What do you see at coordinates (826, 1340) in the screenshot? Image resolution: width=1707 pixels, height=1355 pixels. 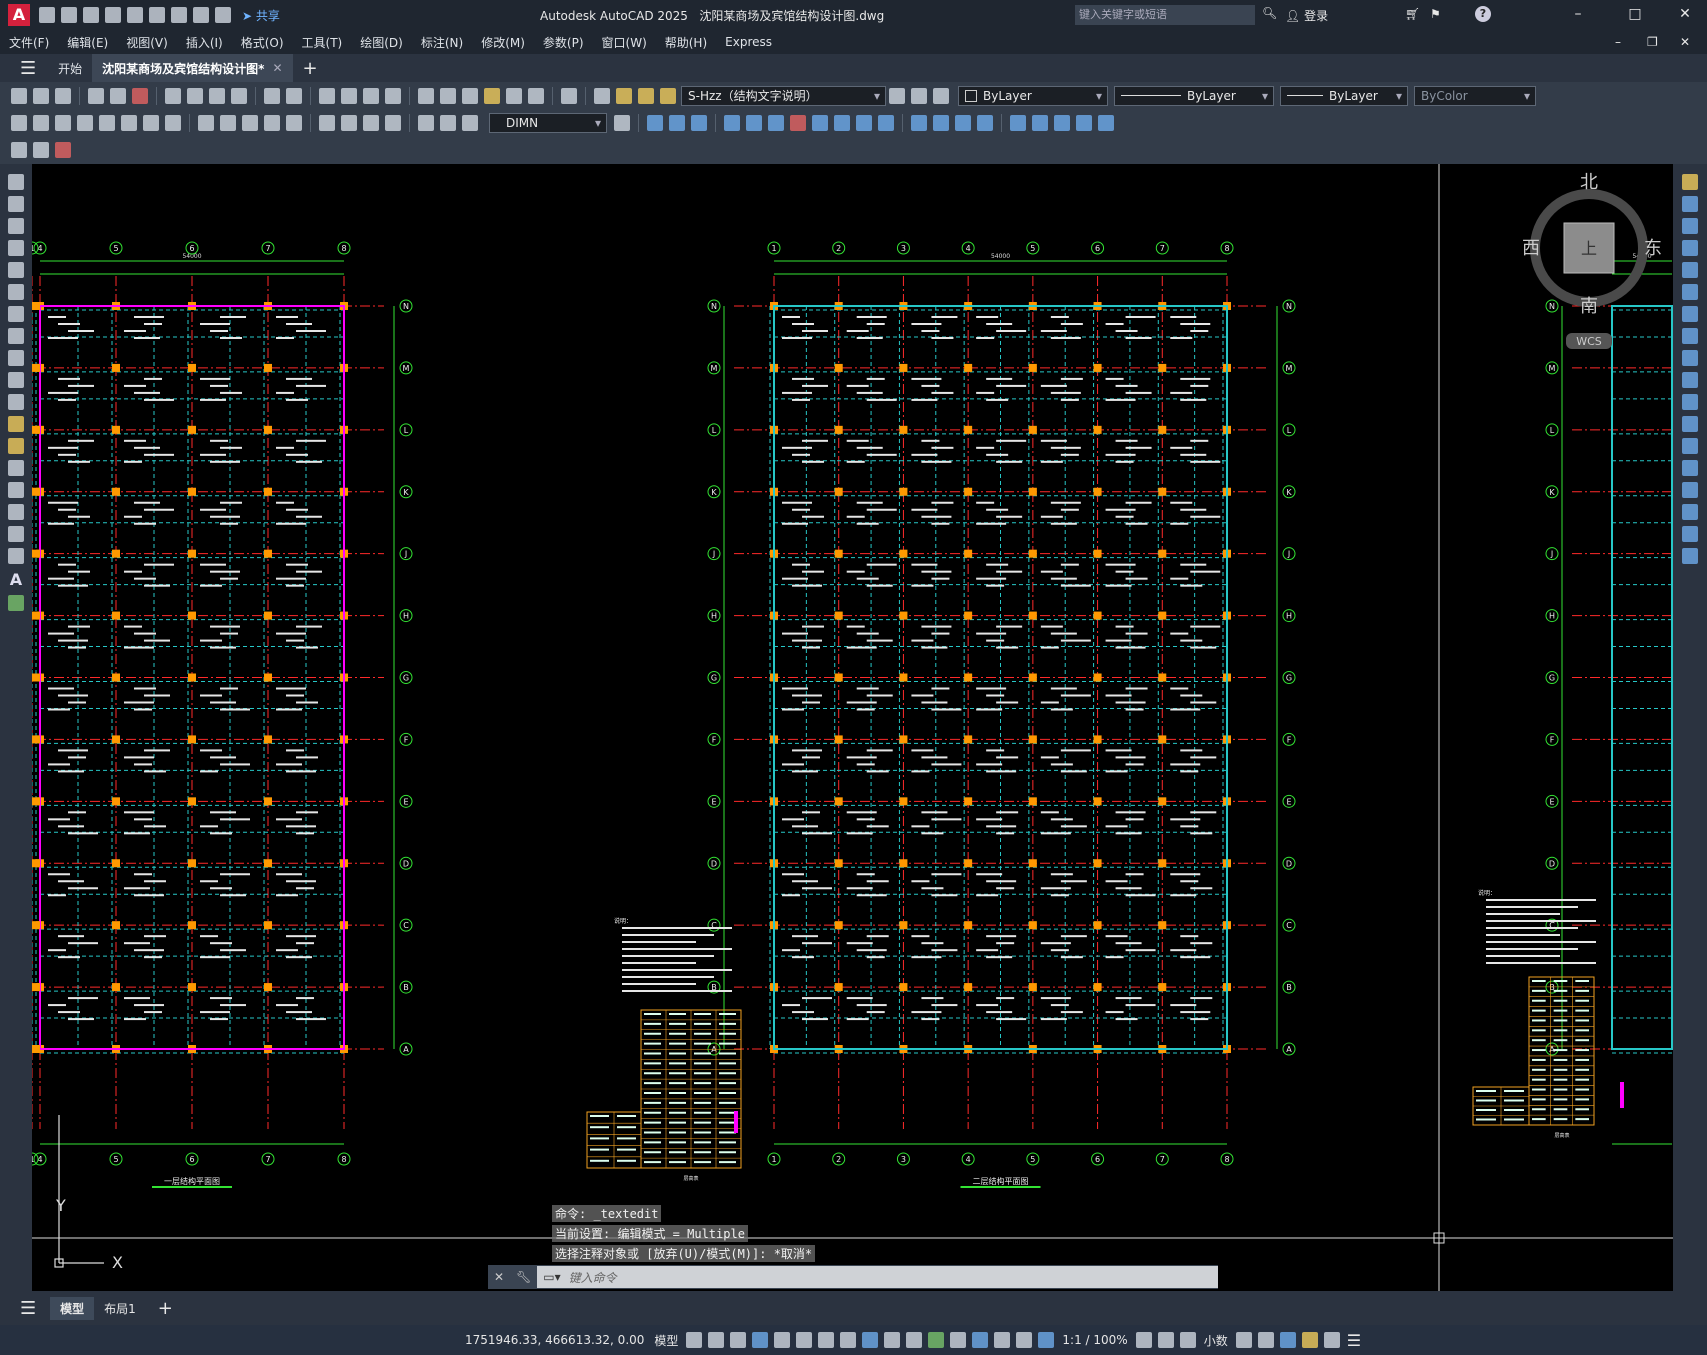 I see `otrack-icon` at bounding box center [826, 1340].